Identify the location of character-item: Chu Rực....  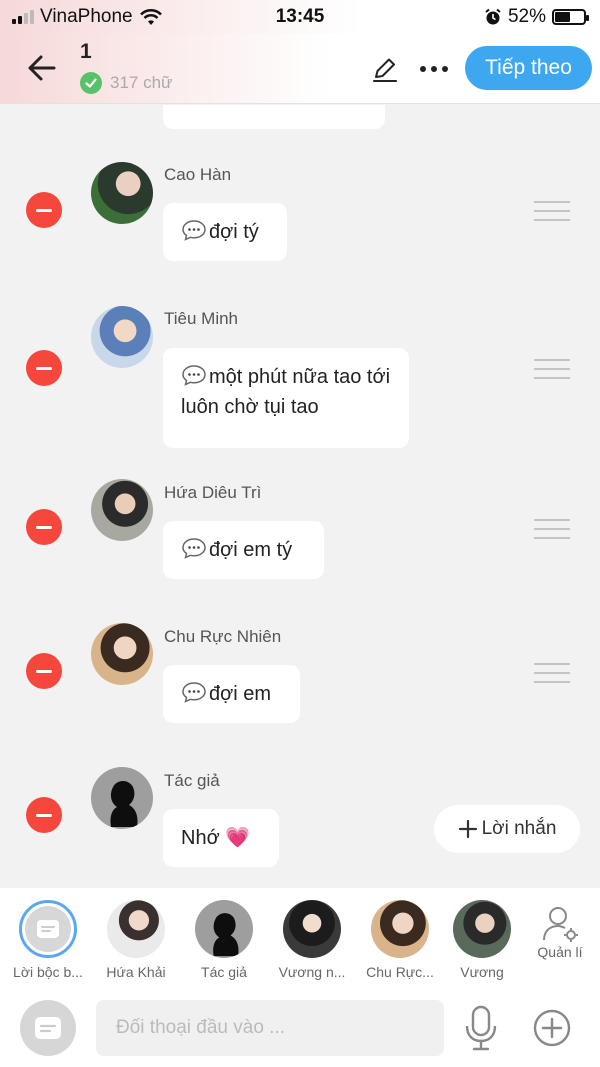
(400, 940).